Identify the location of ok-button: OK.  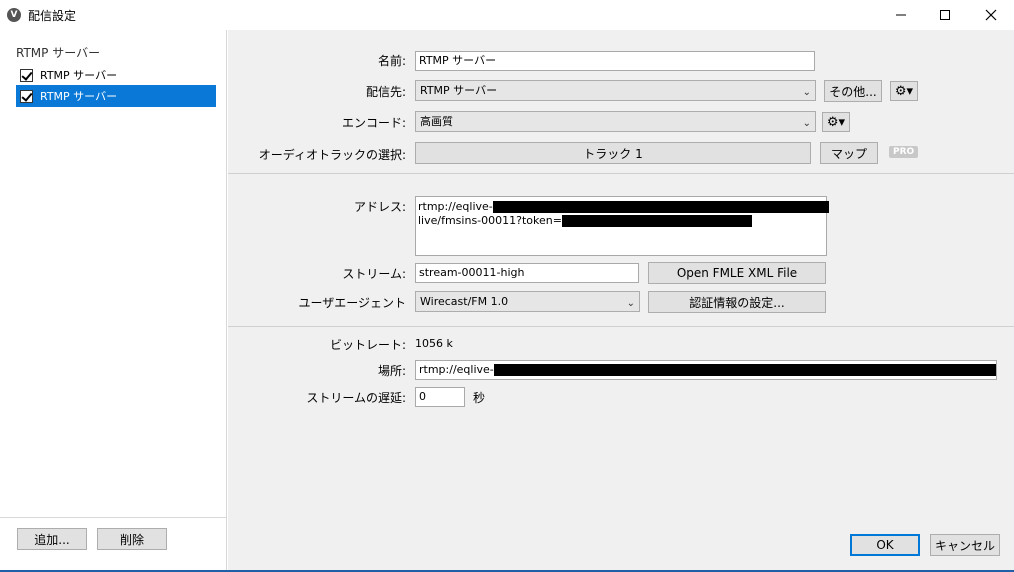
(885, 545).